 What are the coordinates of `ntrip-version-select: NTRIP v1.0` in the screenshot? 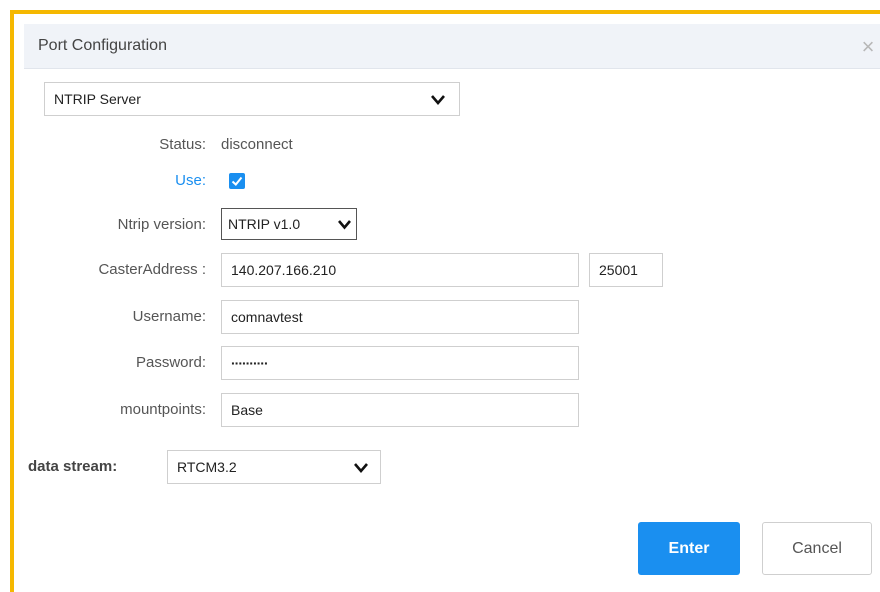 It's located at (289, 224).